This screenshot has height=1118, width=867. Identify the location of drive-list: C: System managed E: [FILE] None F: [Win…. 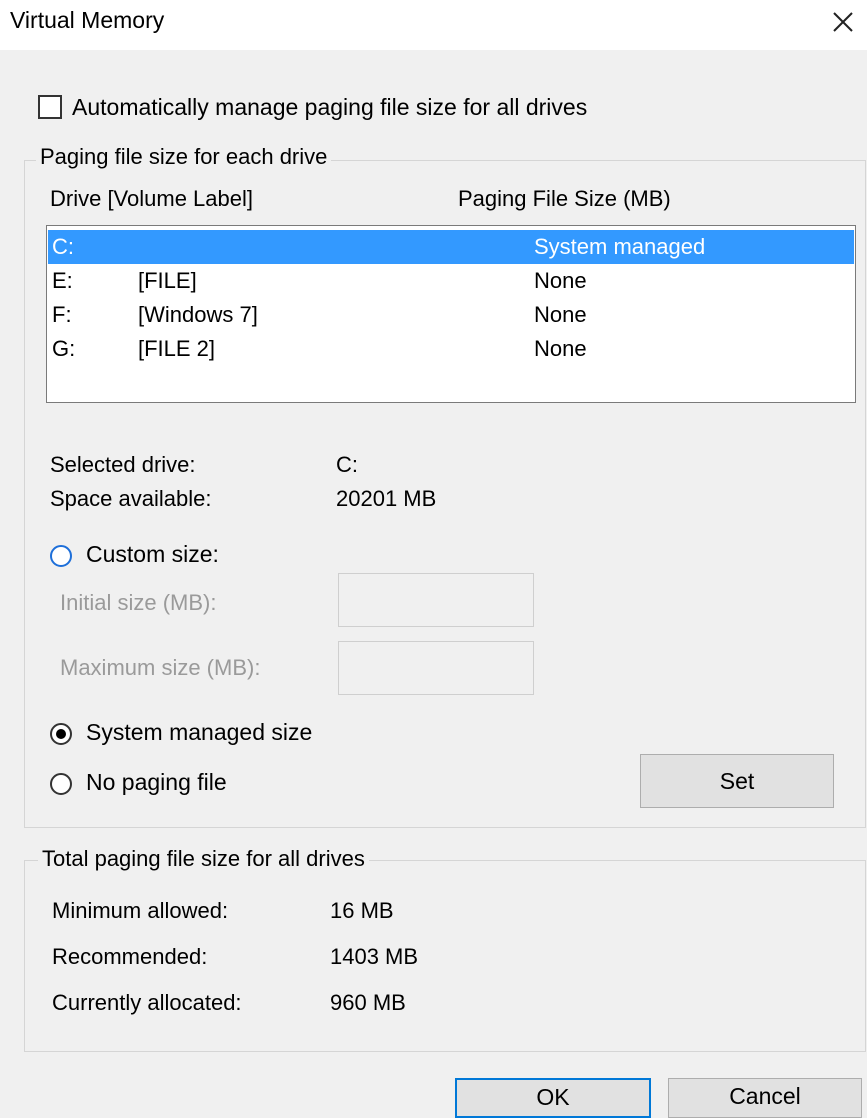
(451, 314).